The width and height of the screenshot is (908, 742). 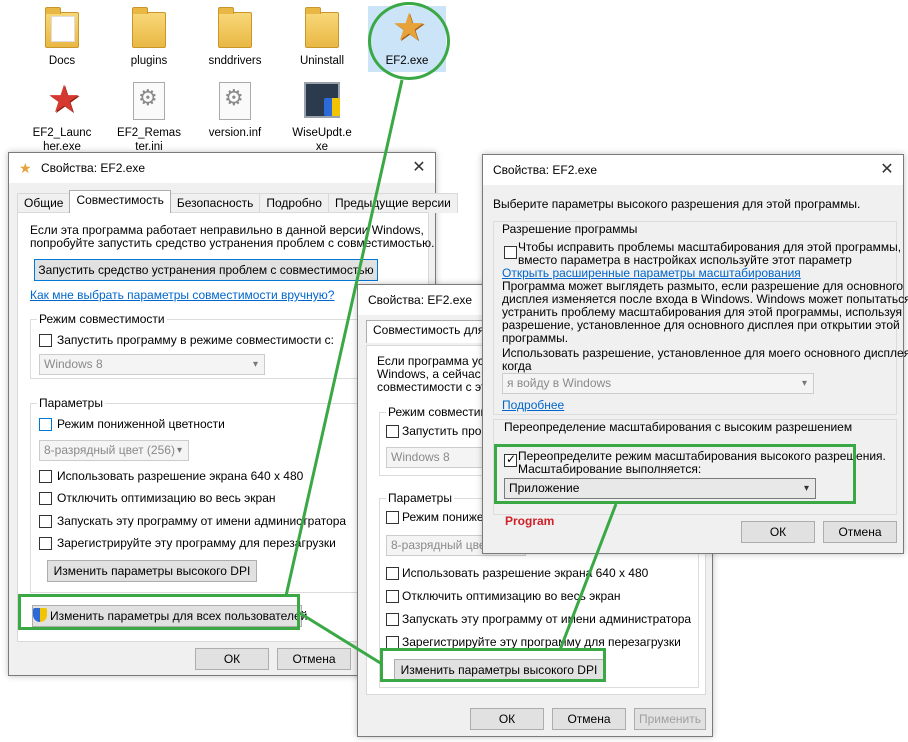 What do you see at coordinates (441, 545) in the screenshot?
I see `color-depth-value: 8-разрядный цвет` at bounding box center [441, 545].